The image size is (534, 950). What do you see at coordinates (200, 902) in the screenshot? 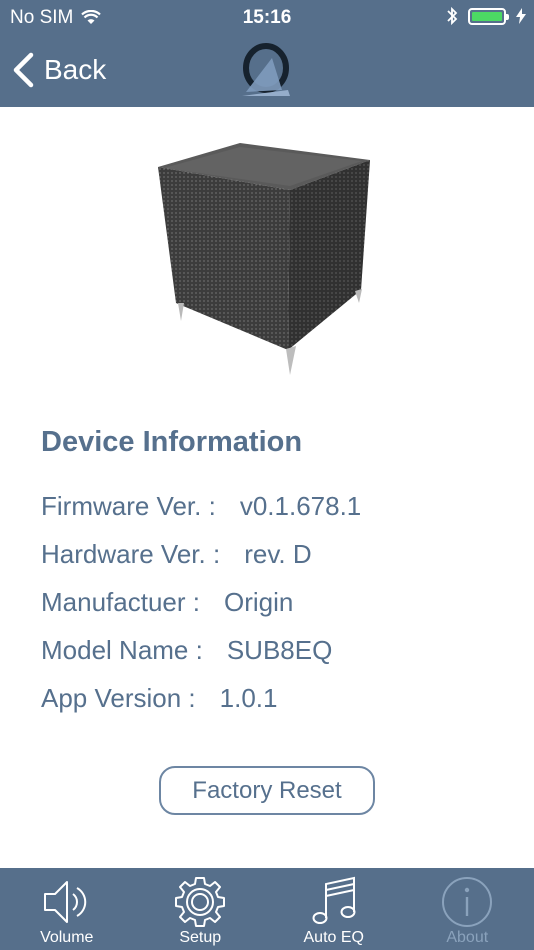
I see `gear-icon` at bounding box center [200, 902].